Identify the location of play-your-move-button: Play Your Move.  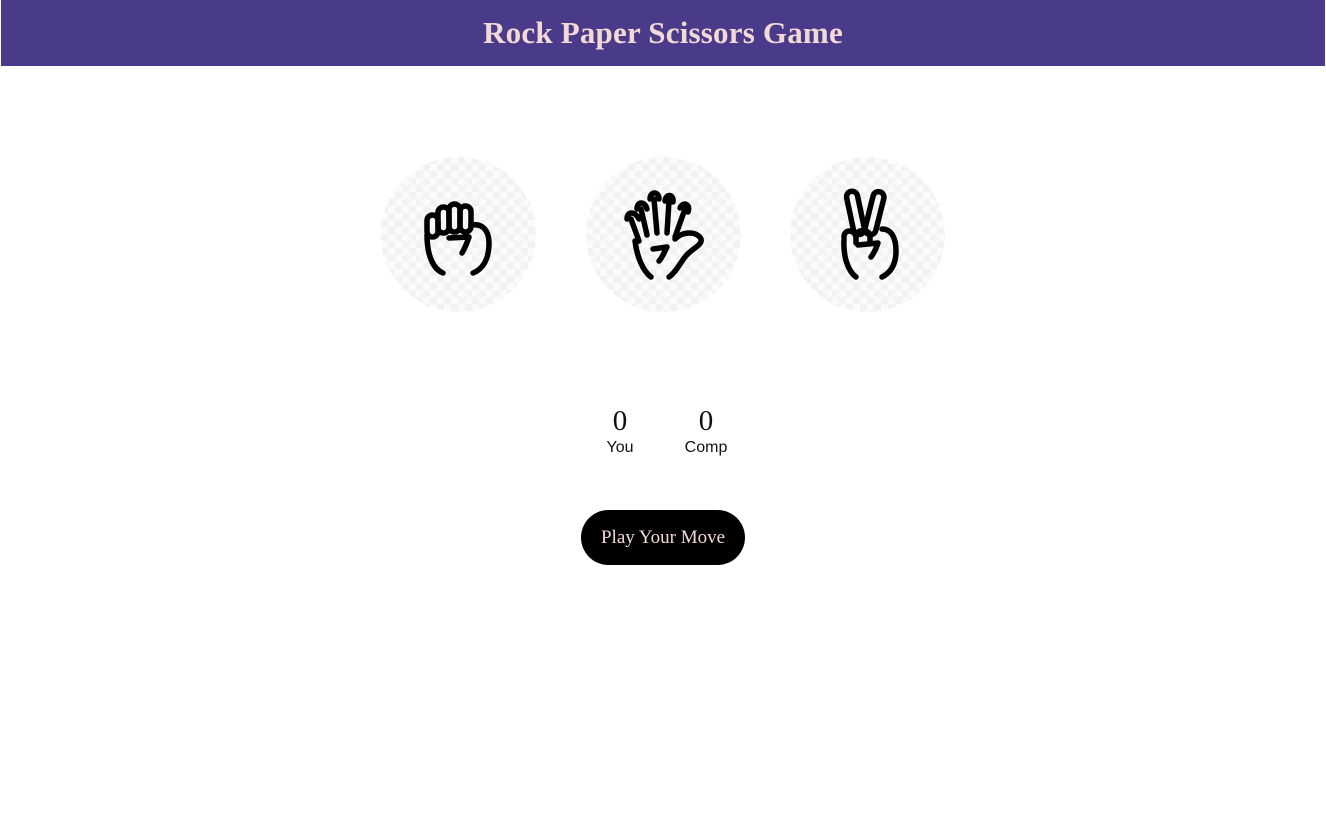
(663, 537).